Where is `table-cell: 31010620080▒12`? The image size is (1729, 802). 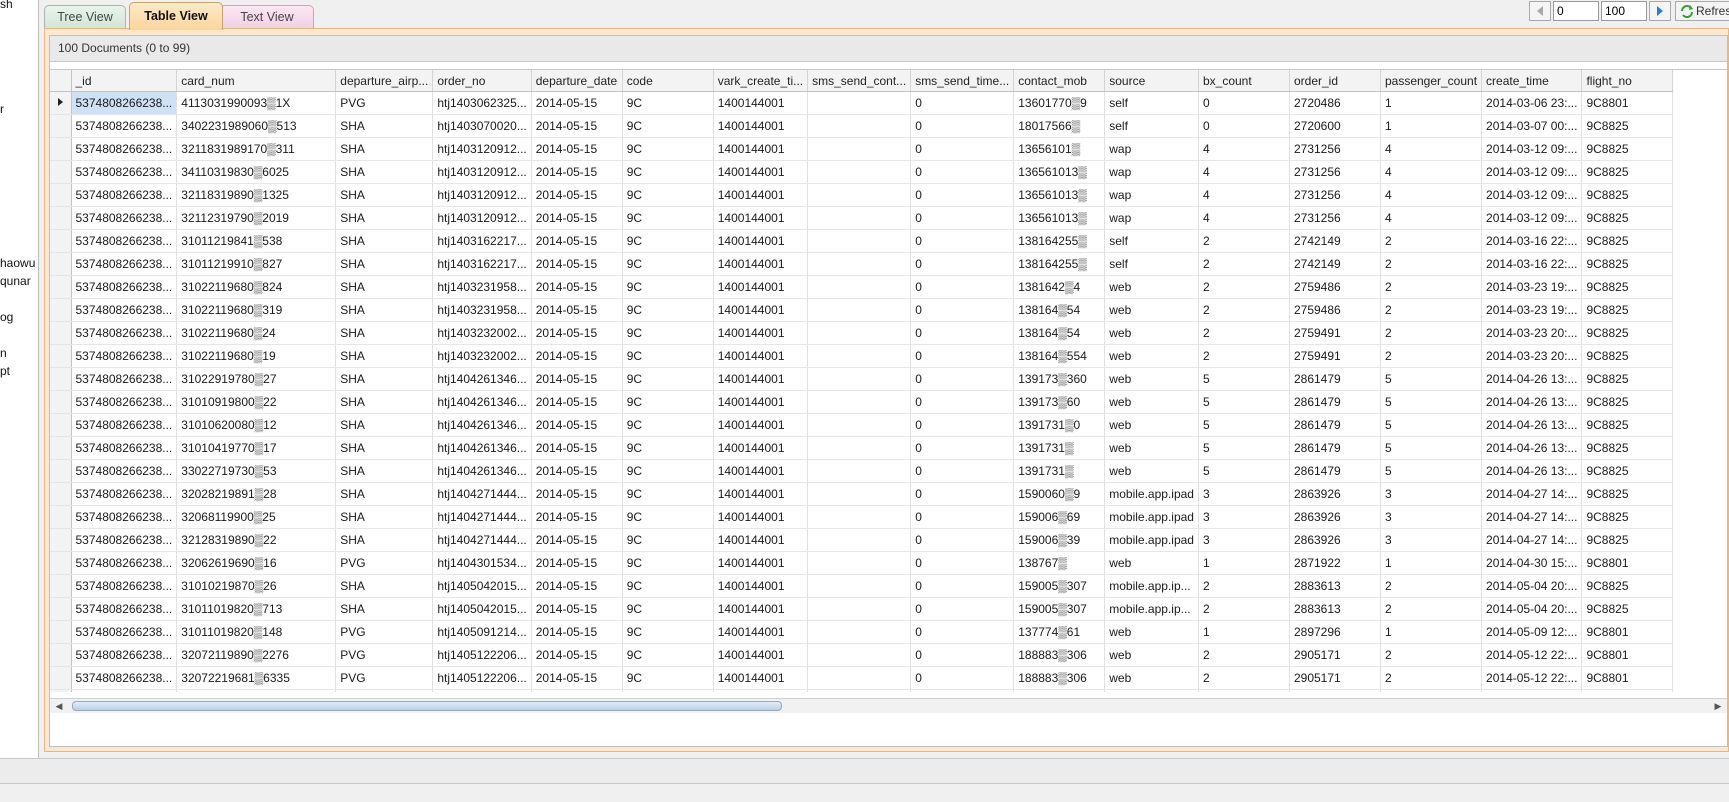
table-cell: 31010620080▒12 is located at coordinates (256, 425).